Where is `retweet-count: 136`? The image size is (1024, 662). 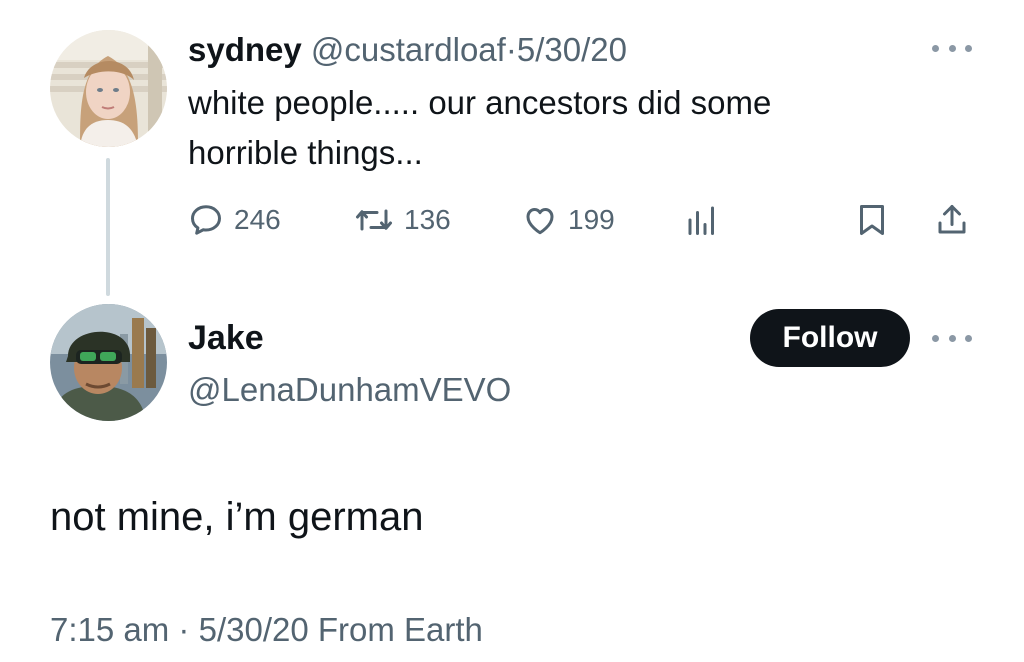
retweet-count: 136 is located at coordinates (427, 219).